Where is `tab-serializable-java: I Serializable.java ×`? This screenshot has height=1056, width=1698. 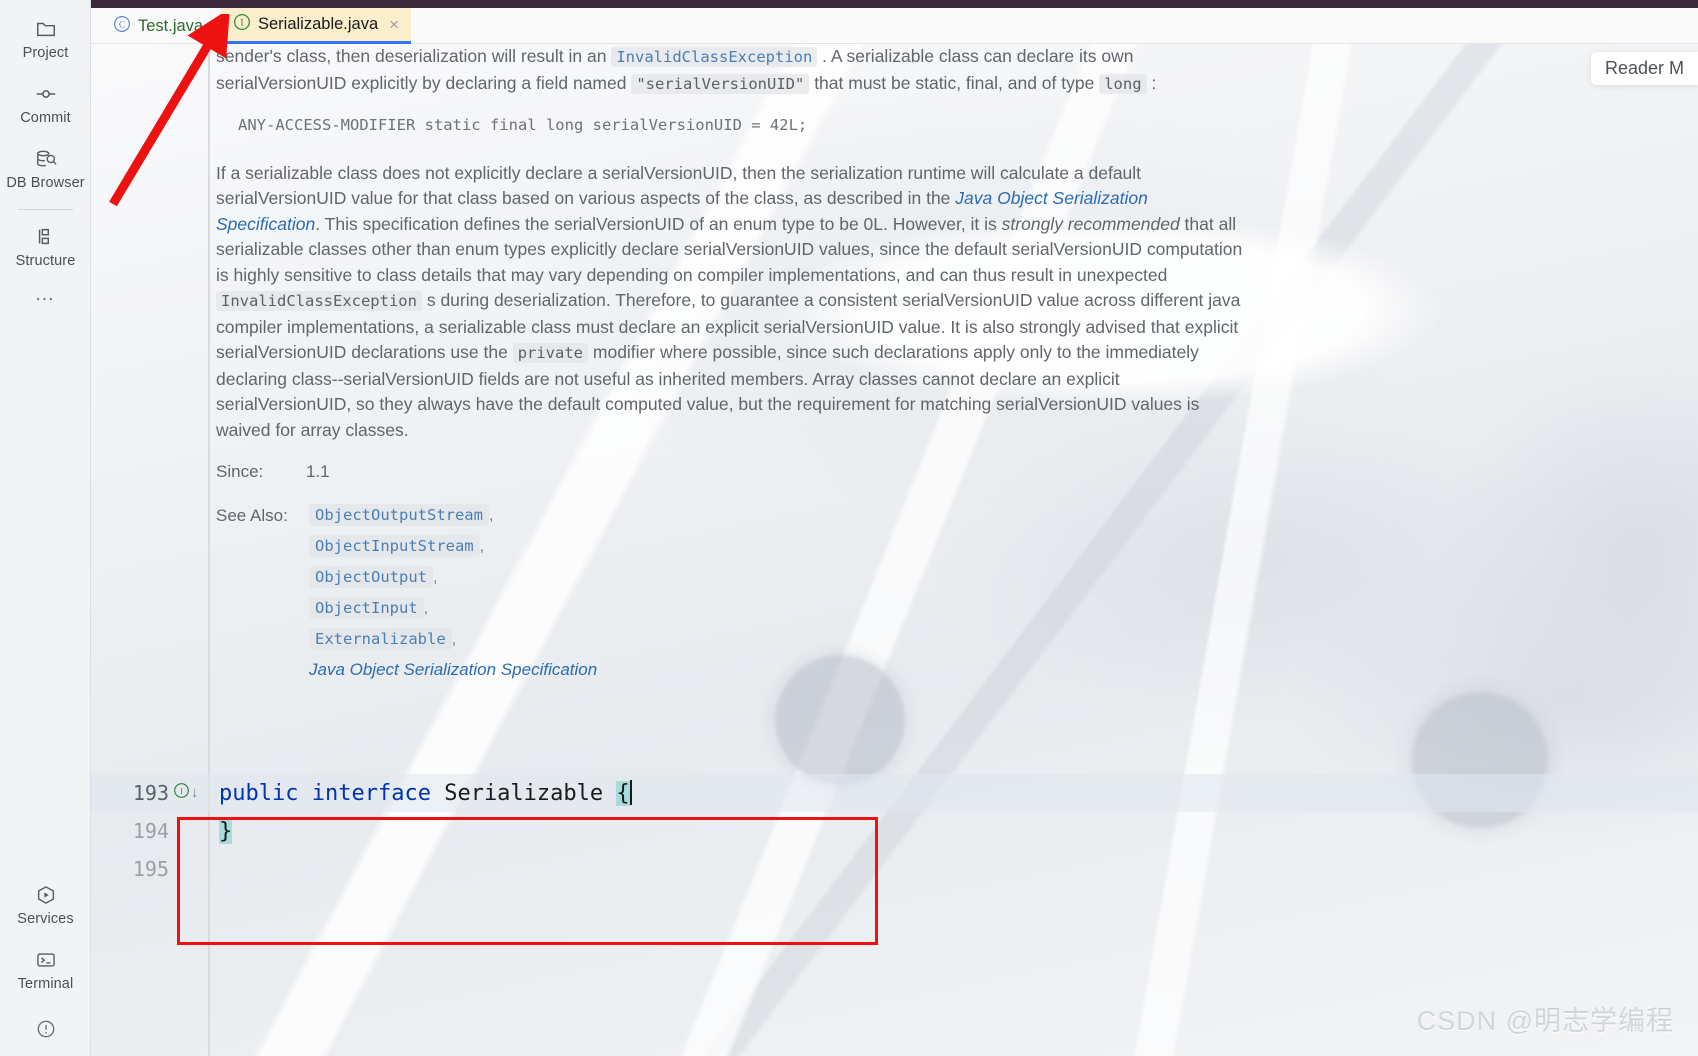 tab-serializable-java: I Serializable.java × is located at coordinates (316, 26).